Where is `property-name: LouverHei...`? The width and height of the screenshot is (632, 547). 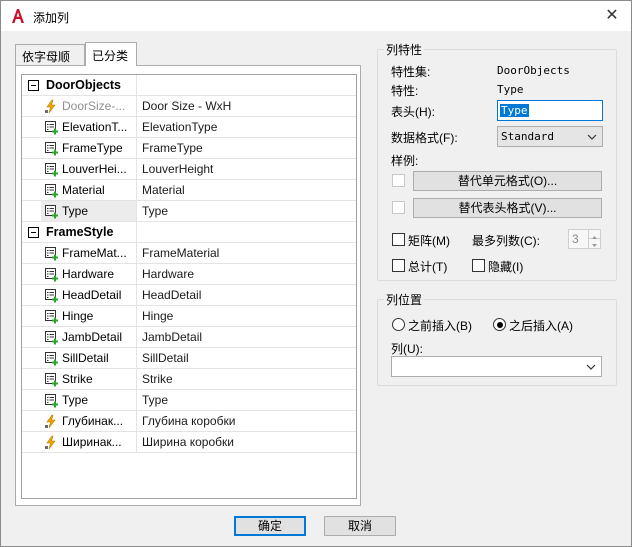 property-name: LouverHei... is located at coordinates (94, 169).